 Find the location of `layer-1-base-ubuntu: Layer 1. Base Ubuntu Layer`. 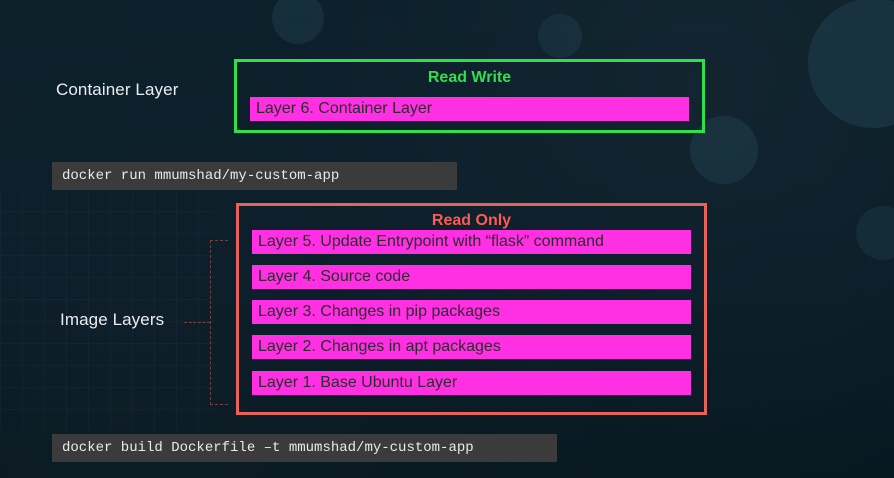

layer-1-base-ubuntu: Layer 1. Base Ubuntu Layer is located at coordinates (471, 383).